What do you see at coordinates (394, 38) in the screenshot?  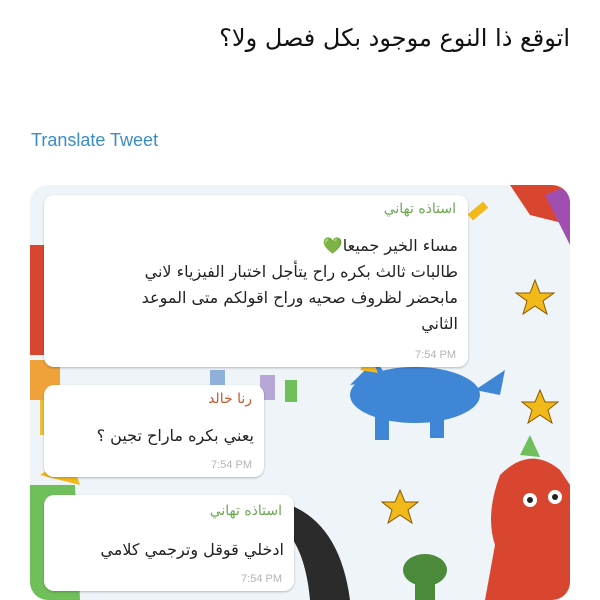 I see `tweet-text: اتوقع ذا النوع موجود بكل فصل ولا؟` at bounding box center [394, 38].